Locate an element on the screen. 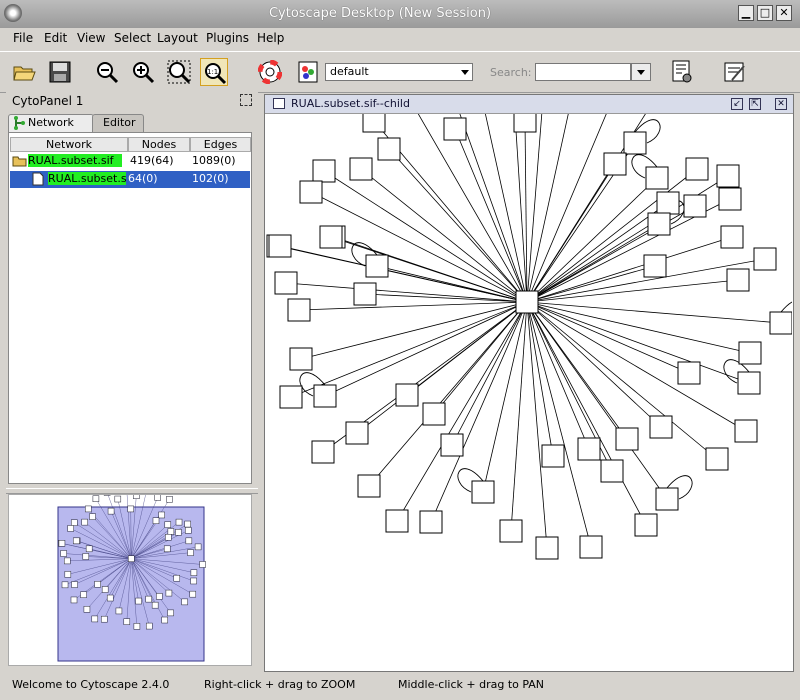  restore-button: ⇱ is located at coordinates (755, 104).